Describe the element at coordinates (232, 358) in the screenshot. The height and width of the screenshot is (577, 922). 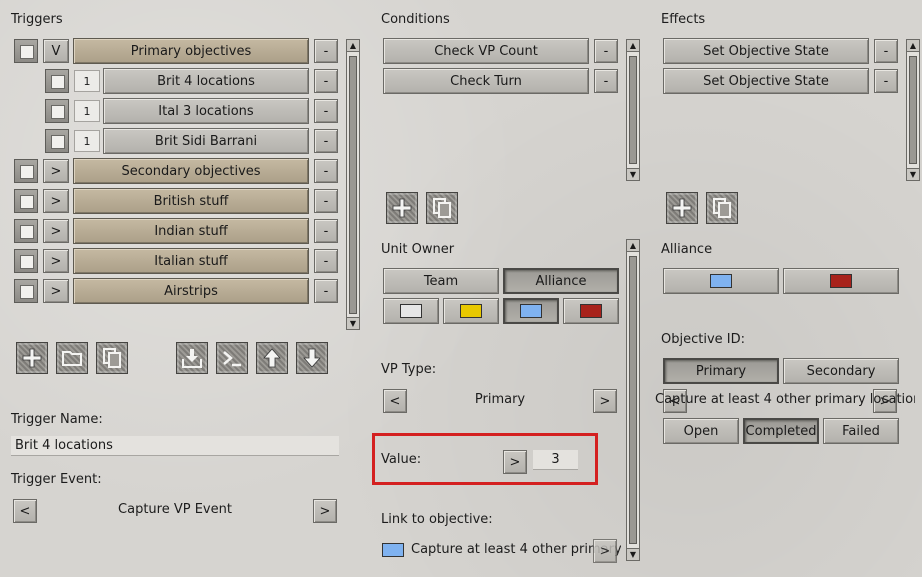
I see `console-icon` at that location.